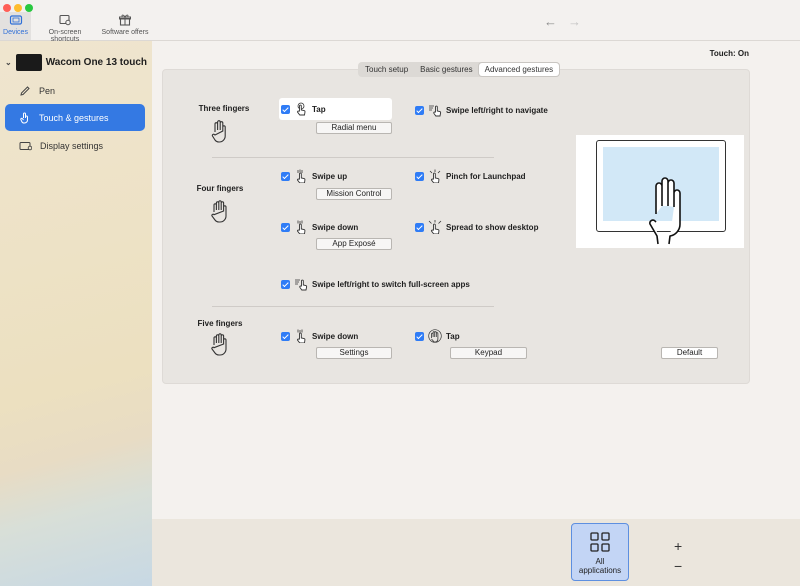 Image resolution: width=800 pixels, height=586 pixels. I want to click on sidebar-item-label: Touch & gestures, so click(74, 117).